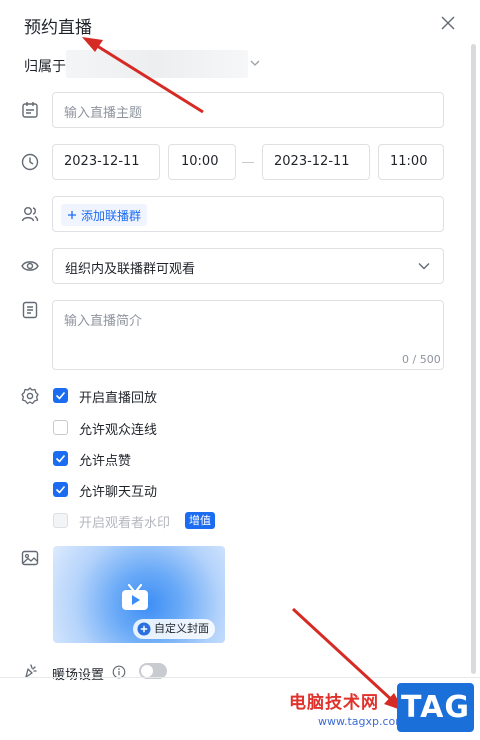 The height and width of the screenshot is (740, 480). Describe the element at coordinates (30, 162) in the screenshot. I see `clock-icon` at that location.